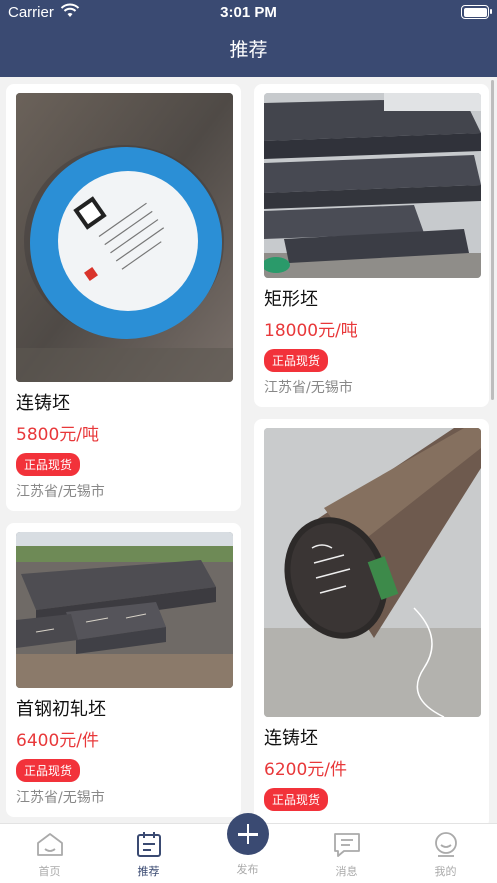  What do you see at coordinates (346, 871) in the screenshot?
I see `tab-label: 消息` at bounding box center [346, 871].